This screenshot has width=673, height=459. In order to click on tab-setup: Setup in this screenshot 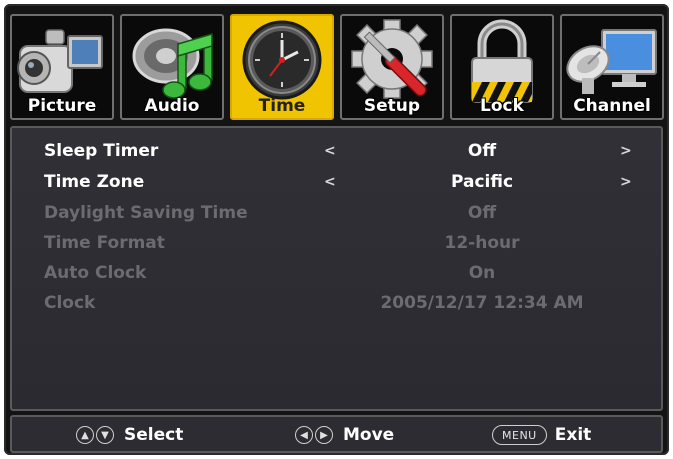, I will do `click(392, 67)`.